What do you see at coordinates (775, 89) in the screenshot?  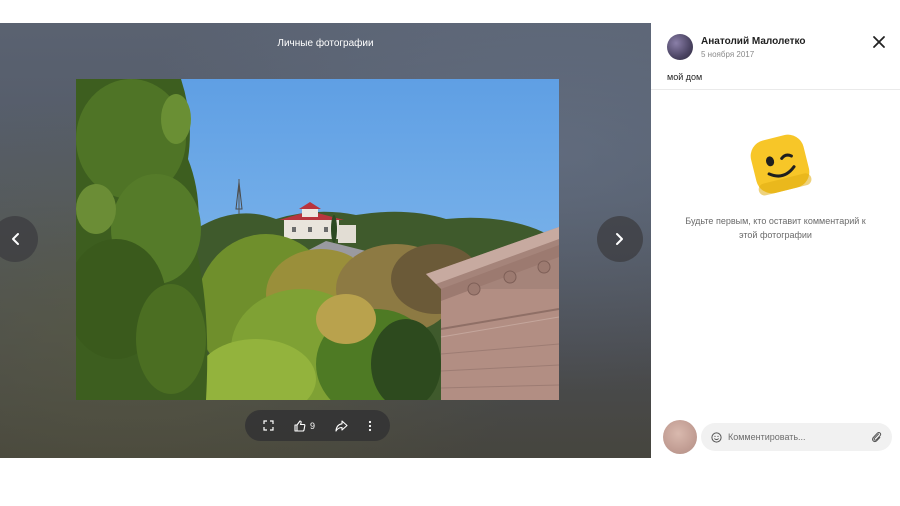 I see `divider` at bounding box center [775, 89].